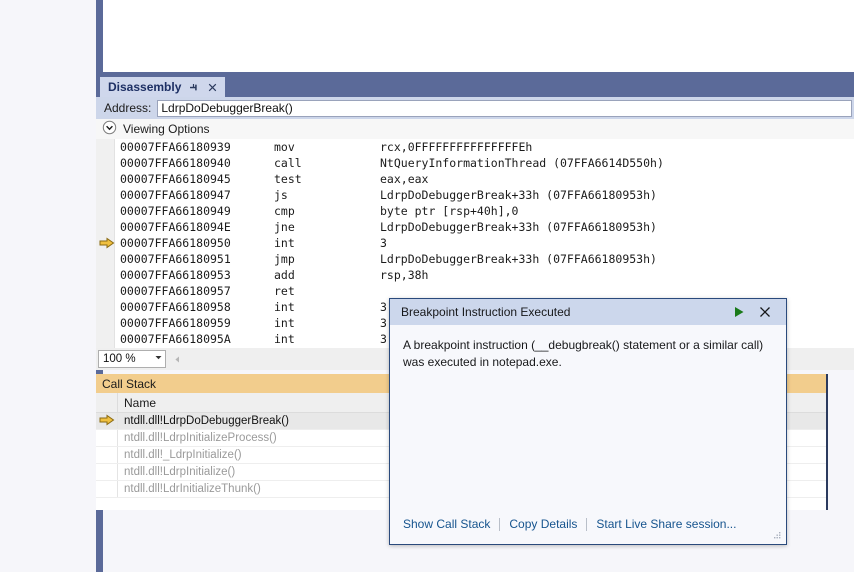  Describe the element at coordinates (288, 179) in the screenshot. I see `disassembly-line-mnemonic: test` at that location.